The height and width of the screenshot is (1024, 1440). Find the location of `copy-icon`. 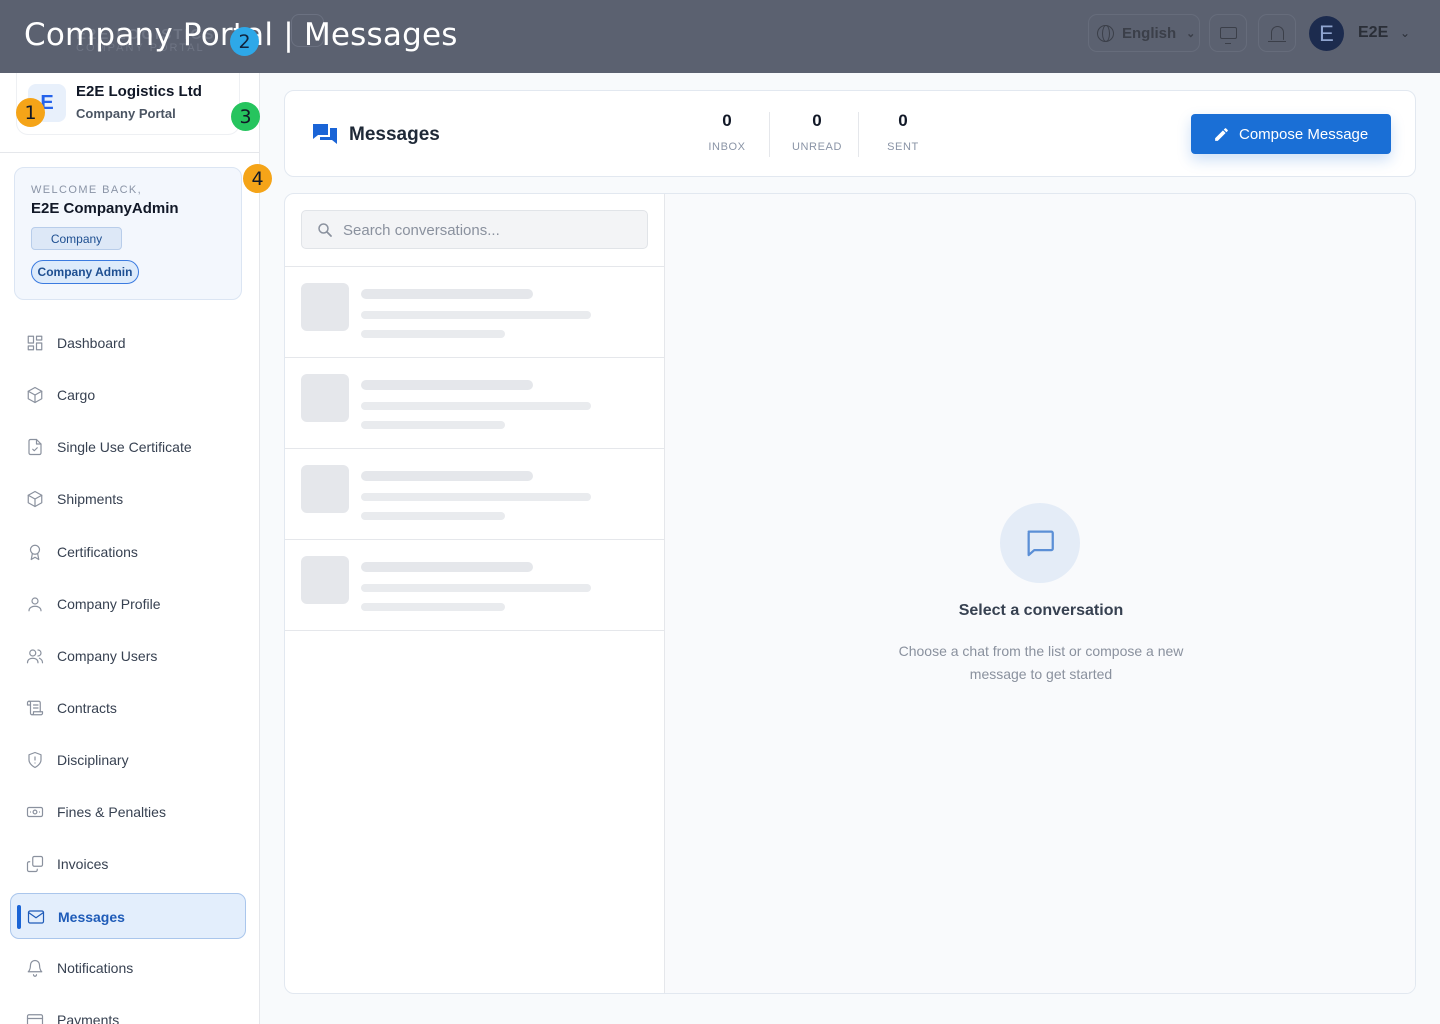

copy-icon is located at coordinates (35, 864).